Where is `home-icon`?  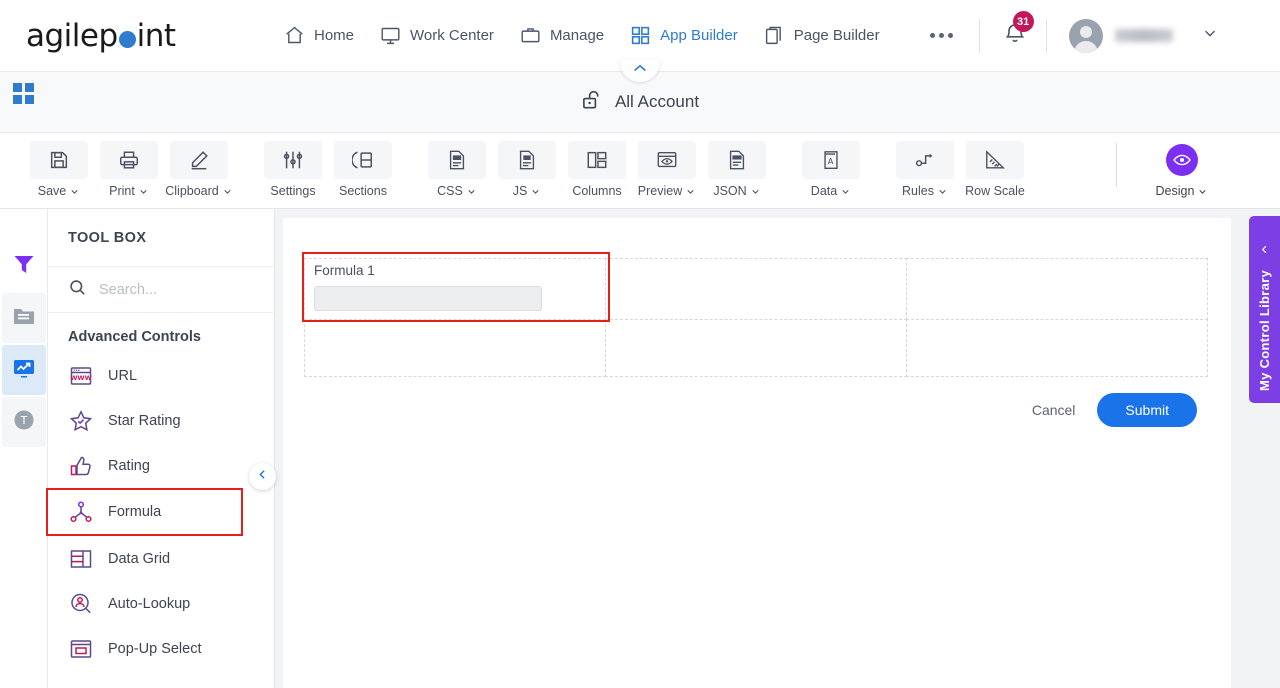 home-icon is located at coordinates (294, 35).